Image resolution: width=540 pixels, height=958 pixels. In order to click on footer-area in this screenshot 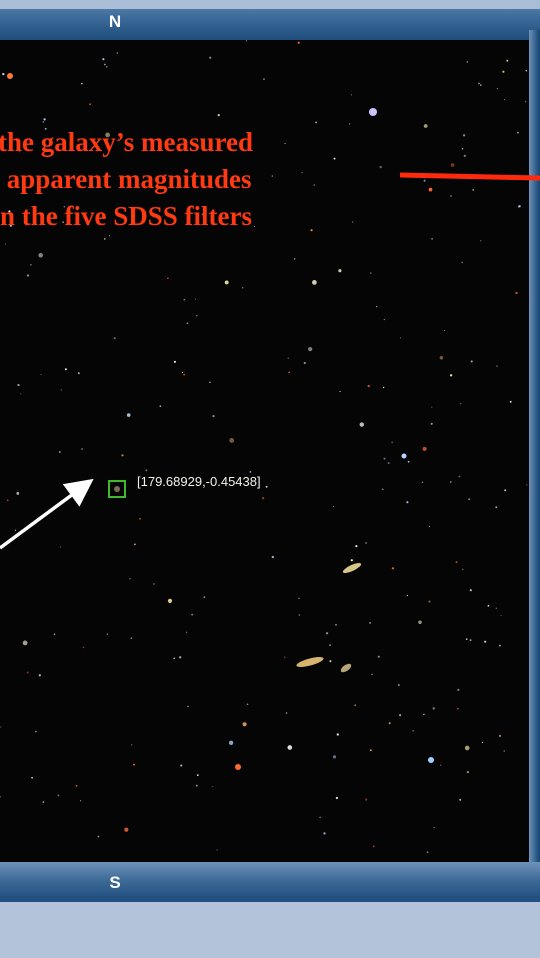, I will do `click(270, 930)`.